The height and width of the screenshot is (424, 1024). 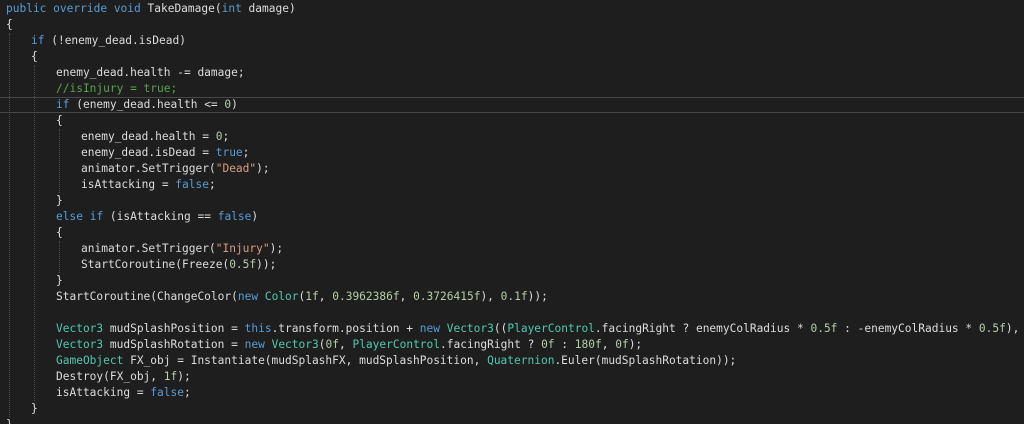 I want to click on code-line, so click(x=512, y=313).